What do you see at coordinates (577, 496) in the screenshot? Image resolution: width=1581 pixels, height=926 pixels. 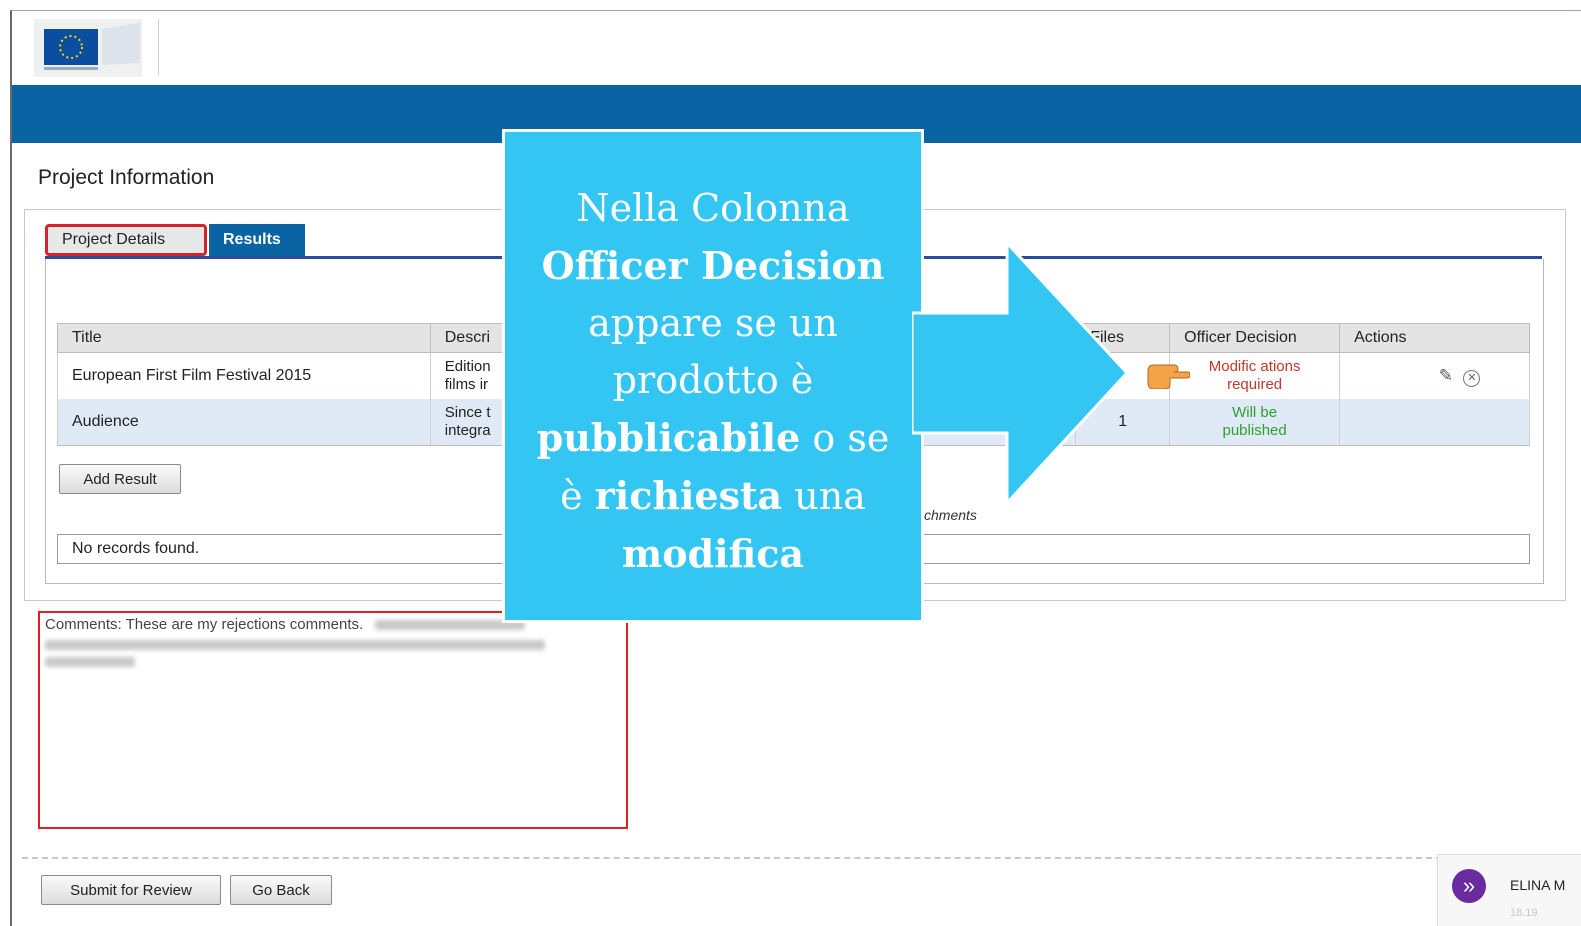 I see `callout-text: è` at bounding box center [577, 496].